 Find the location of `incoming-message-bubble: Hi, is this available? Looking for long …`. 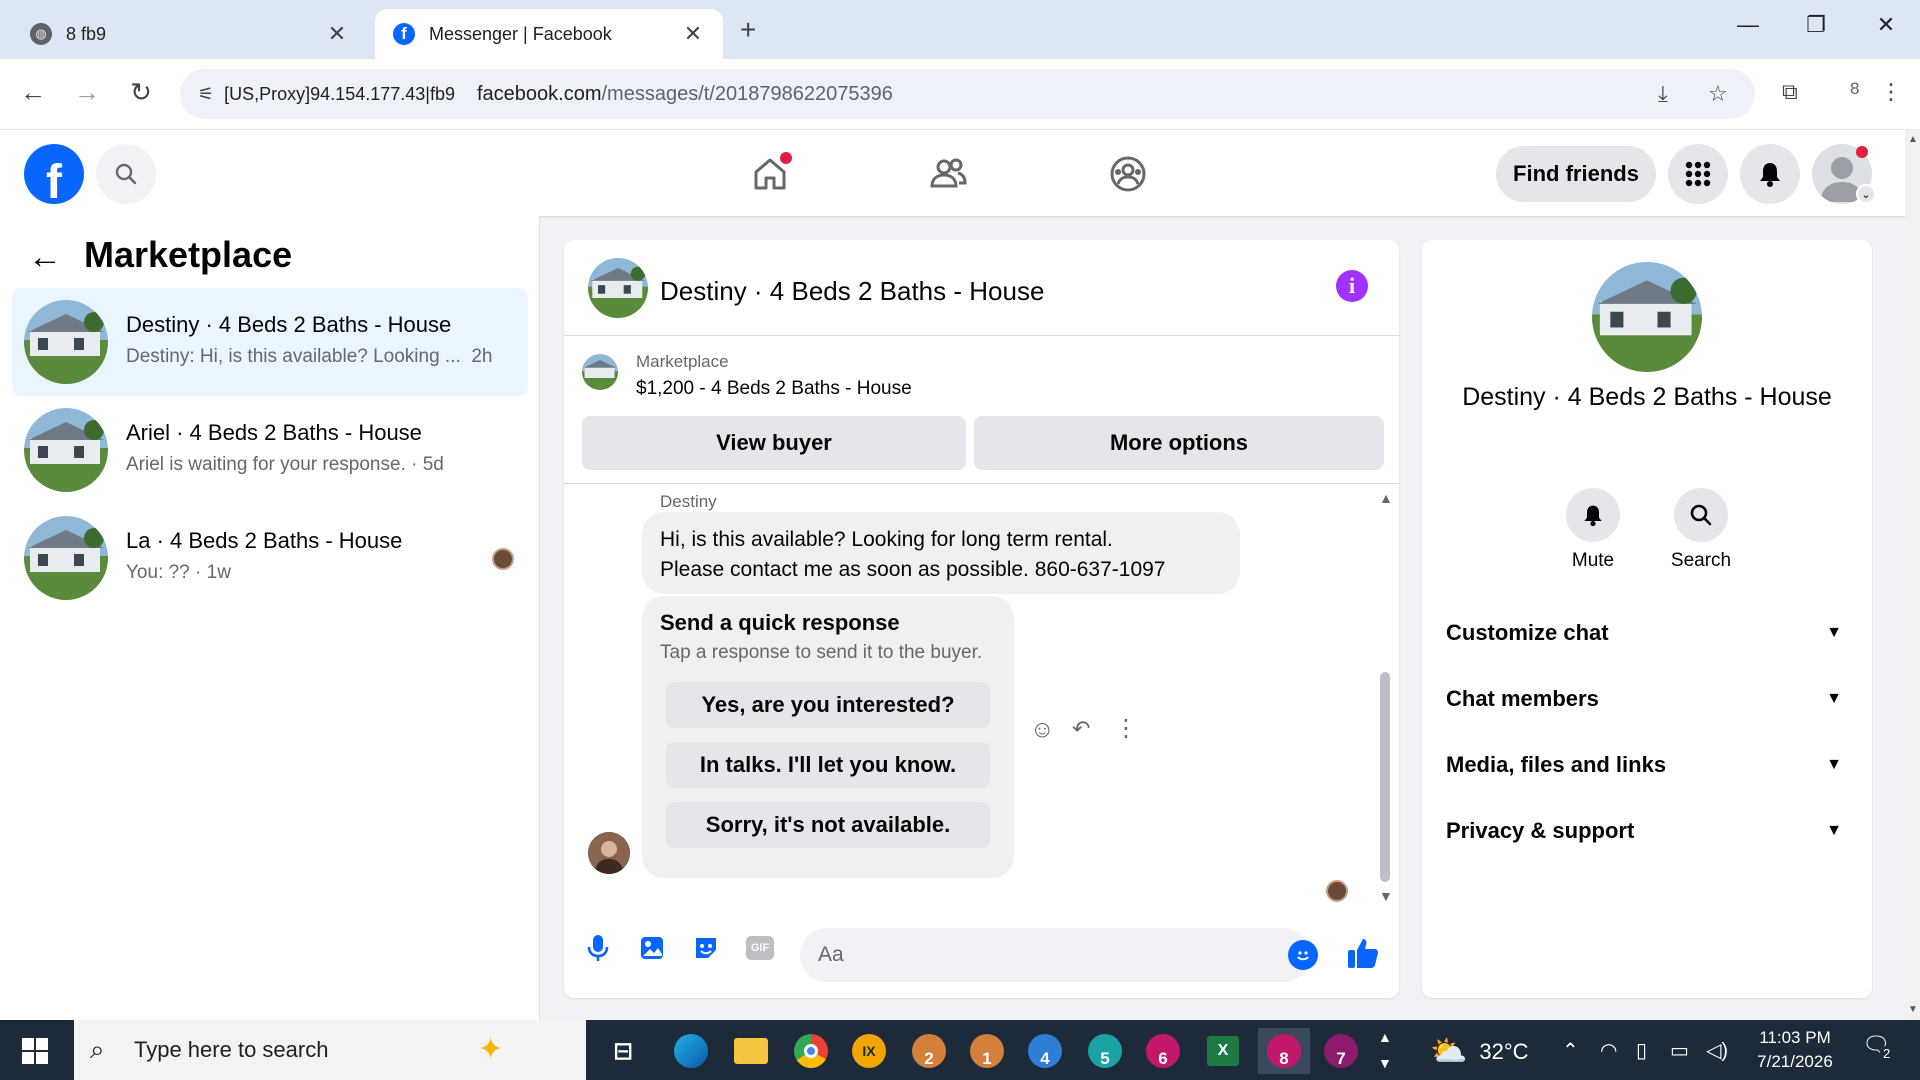

incoming-message-bubble: Hi, is this available? Looking for long … is located at coordinates (941, 553).